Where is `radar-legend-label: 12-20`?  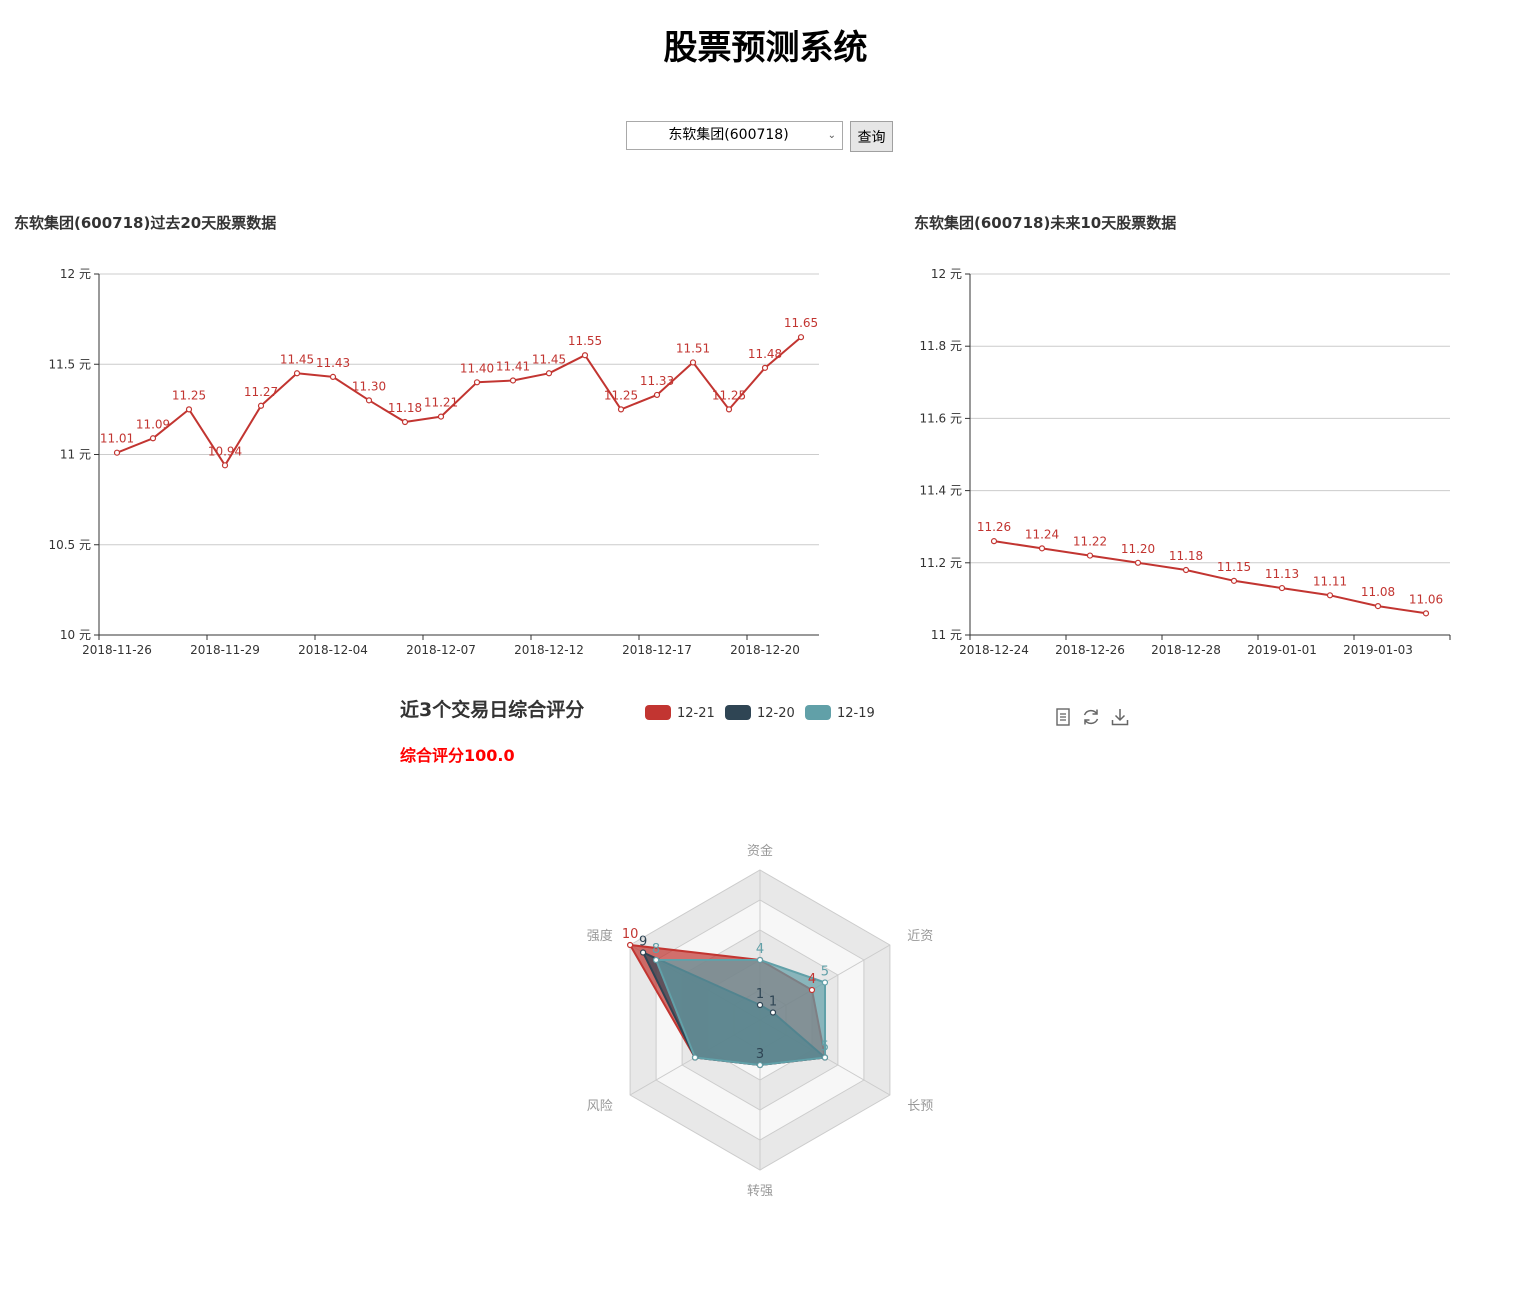 radar-legend-label: 12-20 is located at coordinates (776, 713).